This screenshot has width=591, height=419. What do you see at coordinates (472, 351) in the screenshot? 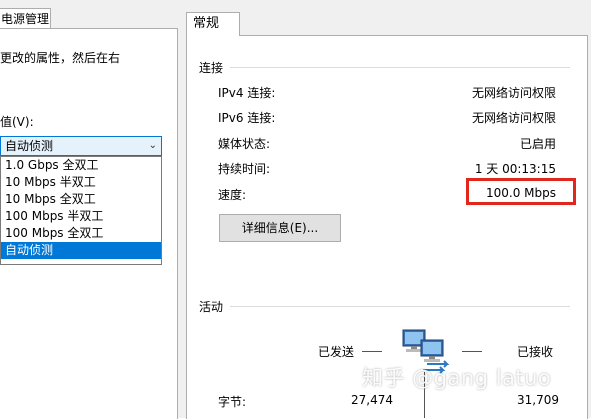
I see `received-line` at bounding box center [472, 351].